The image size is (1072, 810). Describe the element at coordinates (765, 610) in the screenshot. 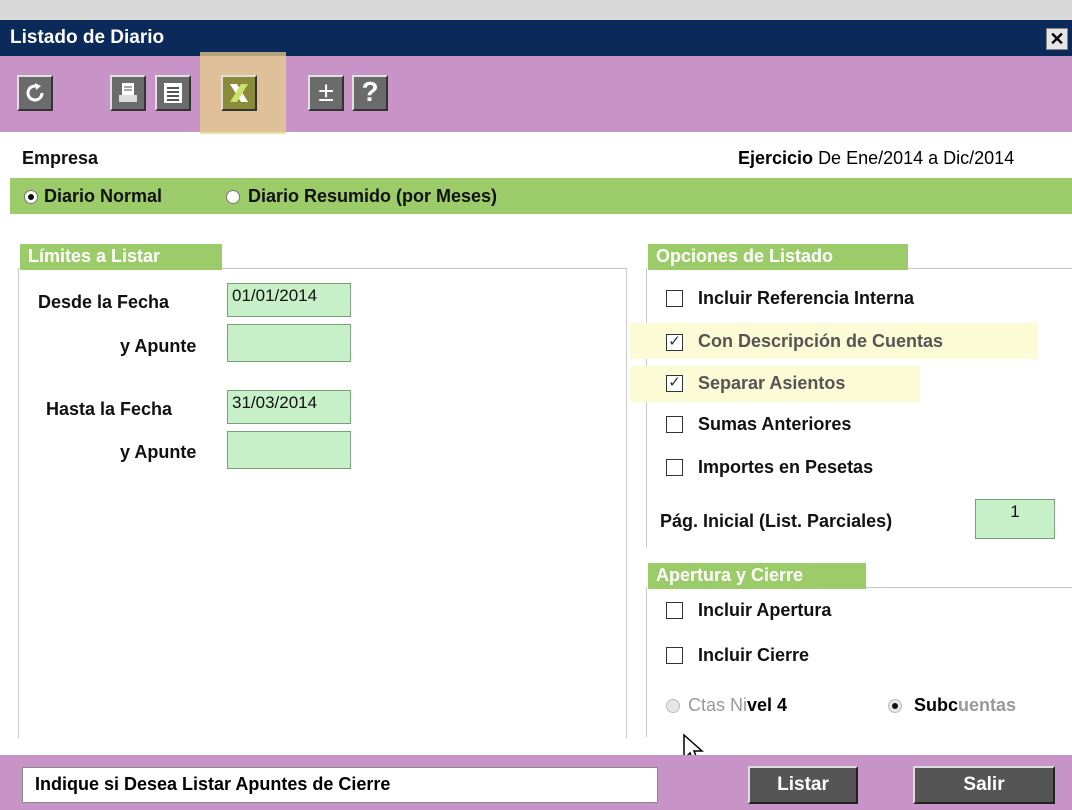

I see `label-incluir-apertura: Incluir Apertura` at that location.